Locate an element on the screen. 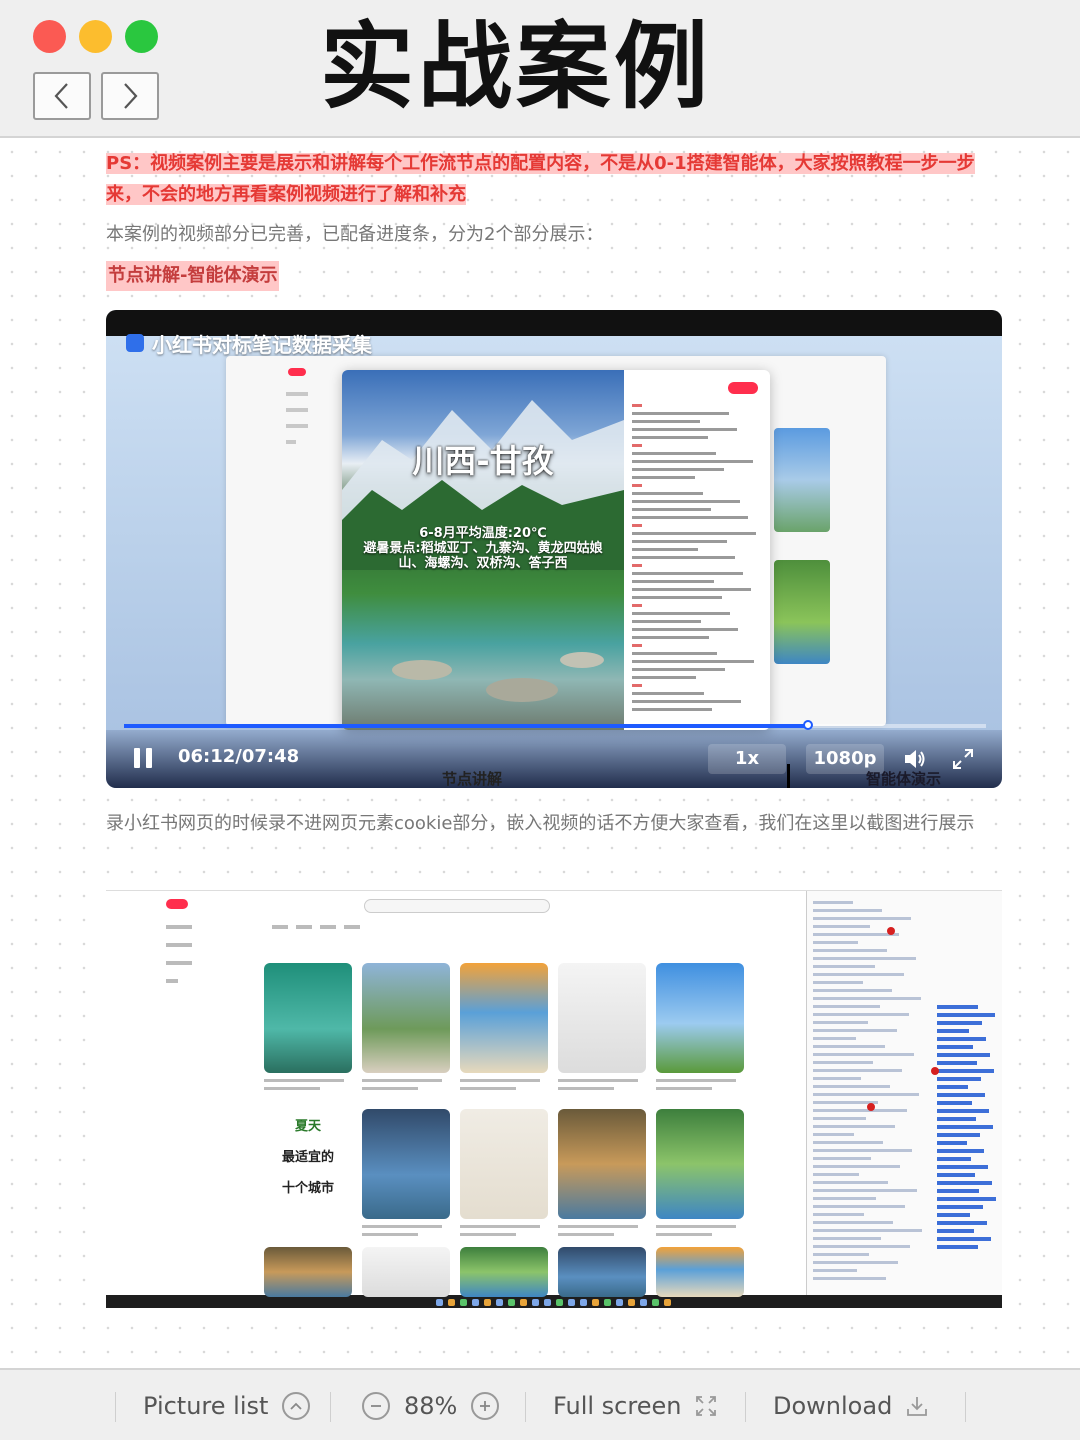 This screenshot has height=1440, width=1080. xiaohongshu-logo is located at coordinates (297, 372).